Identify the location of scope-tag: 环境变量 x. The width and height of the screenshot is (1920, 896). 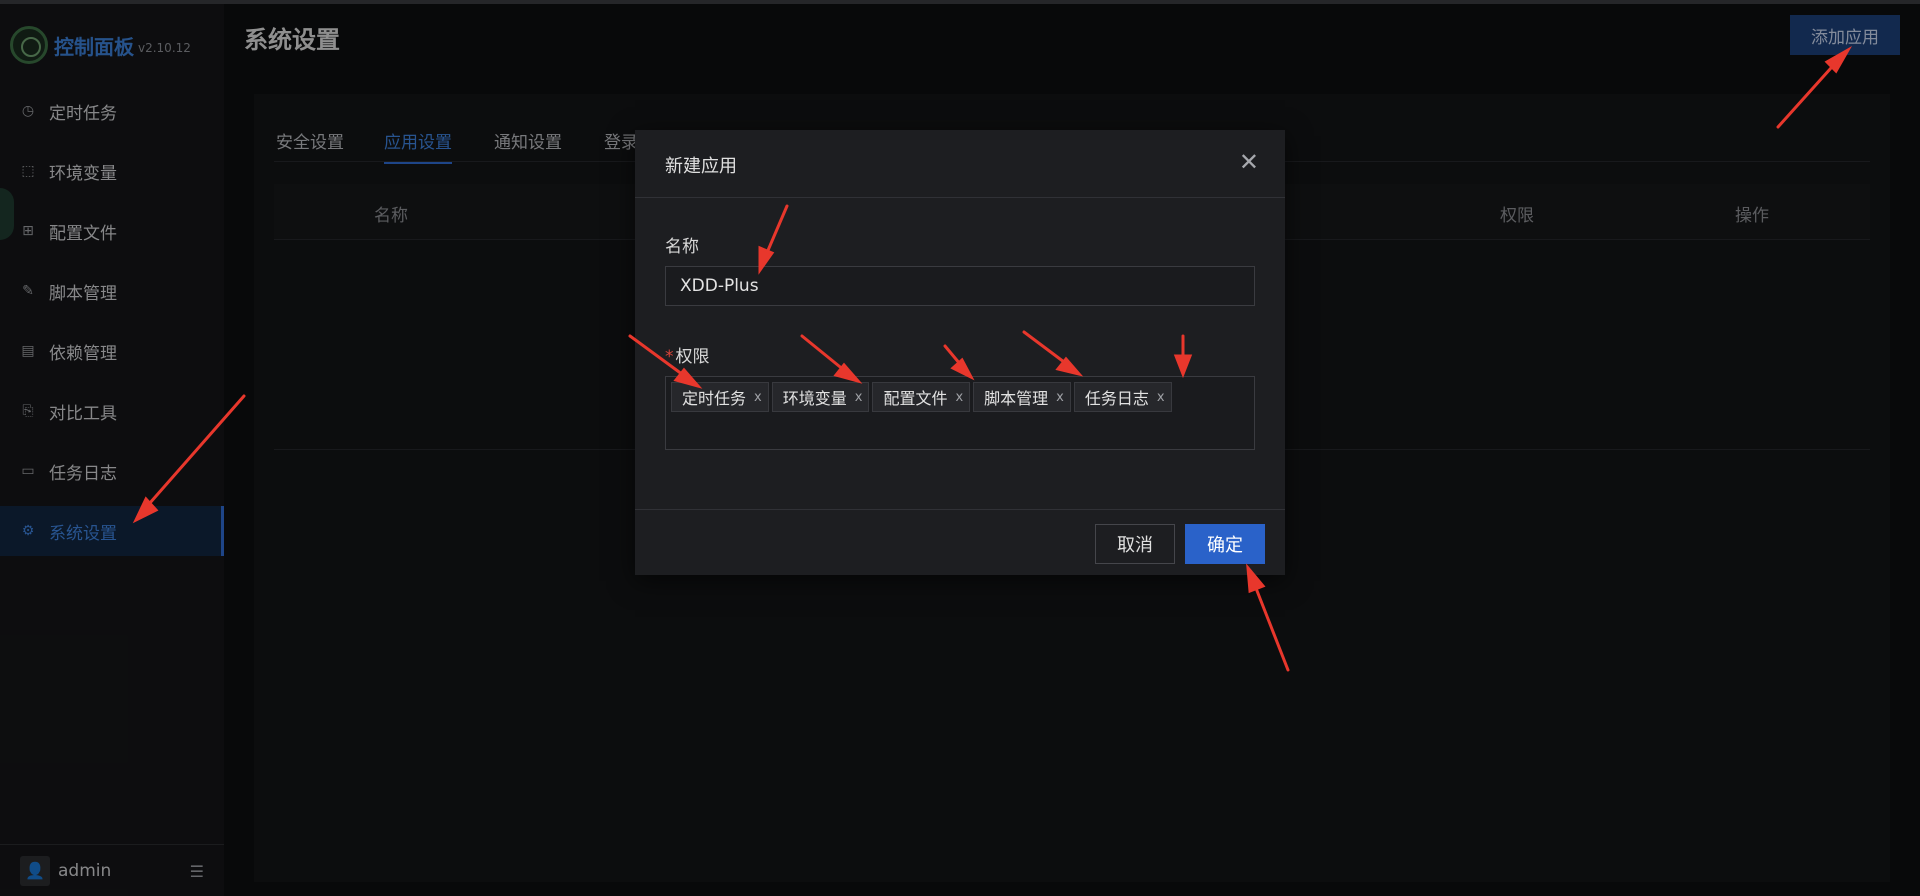
(820, 397).